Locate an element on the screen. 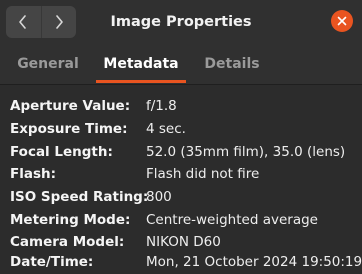  metadata-value: 52.0 (35mm film), 35.0 (lens) is located at coordinates (246, 152).